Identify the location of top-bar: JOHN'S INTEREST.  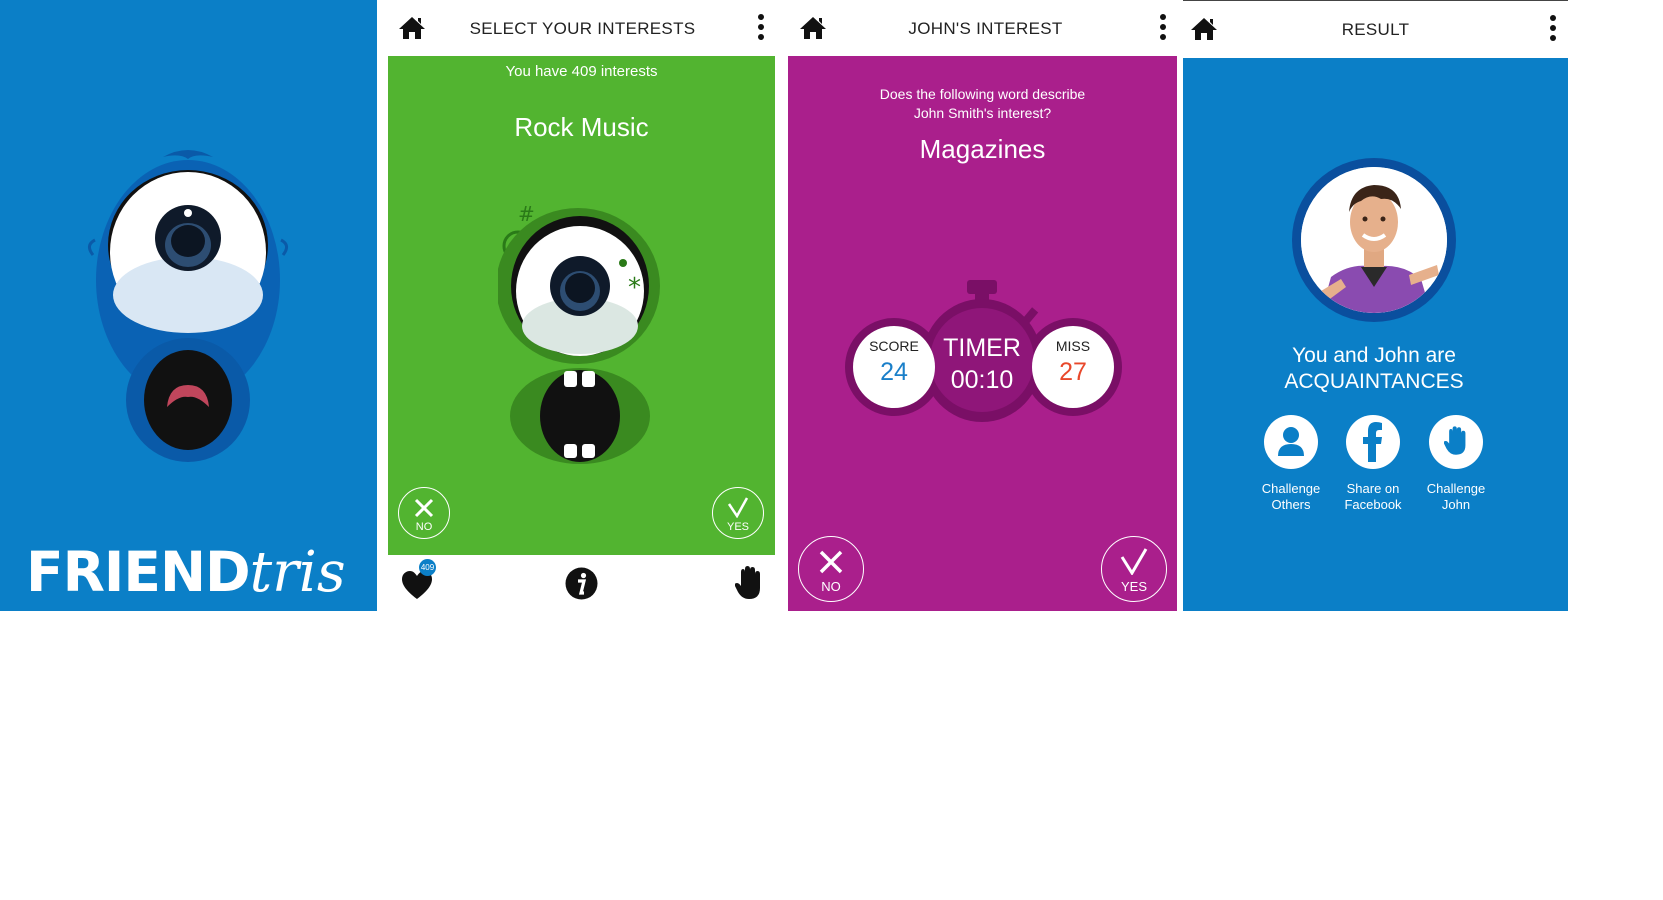
(985, 28).